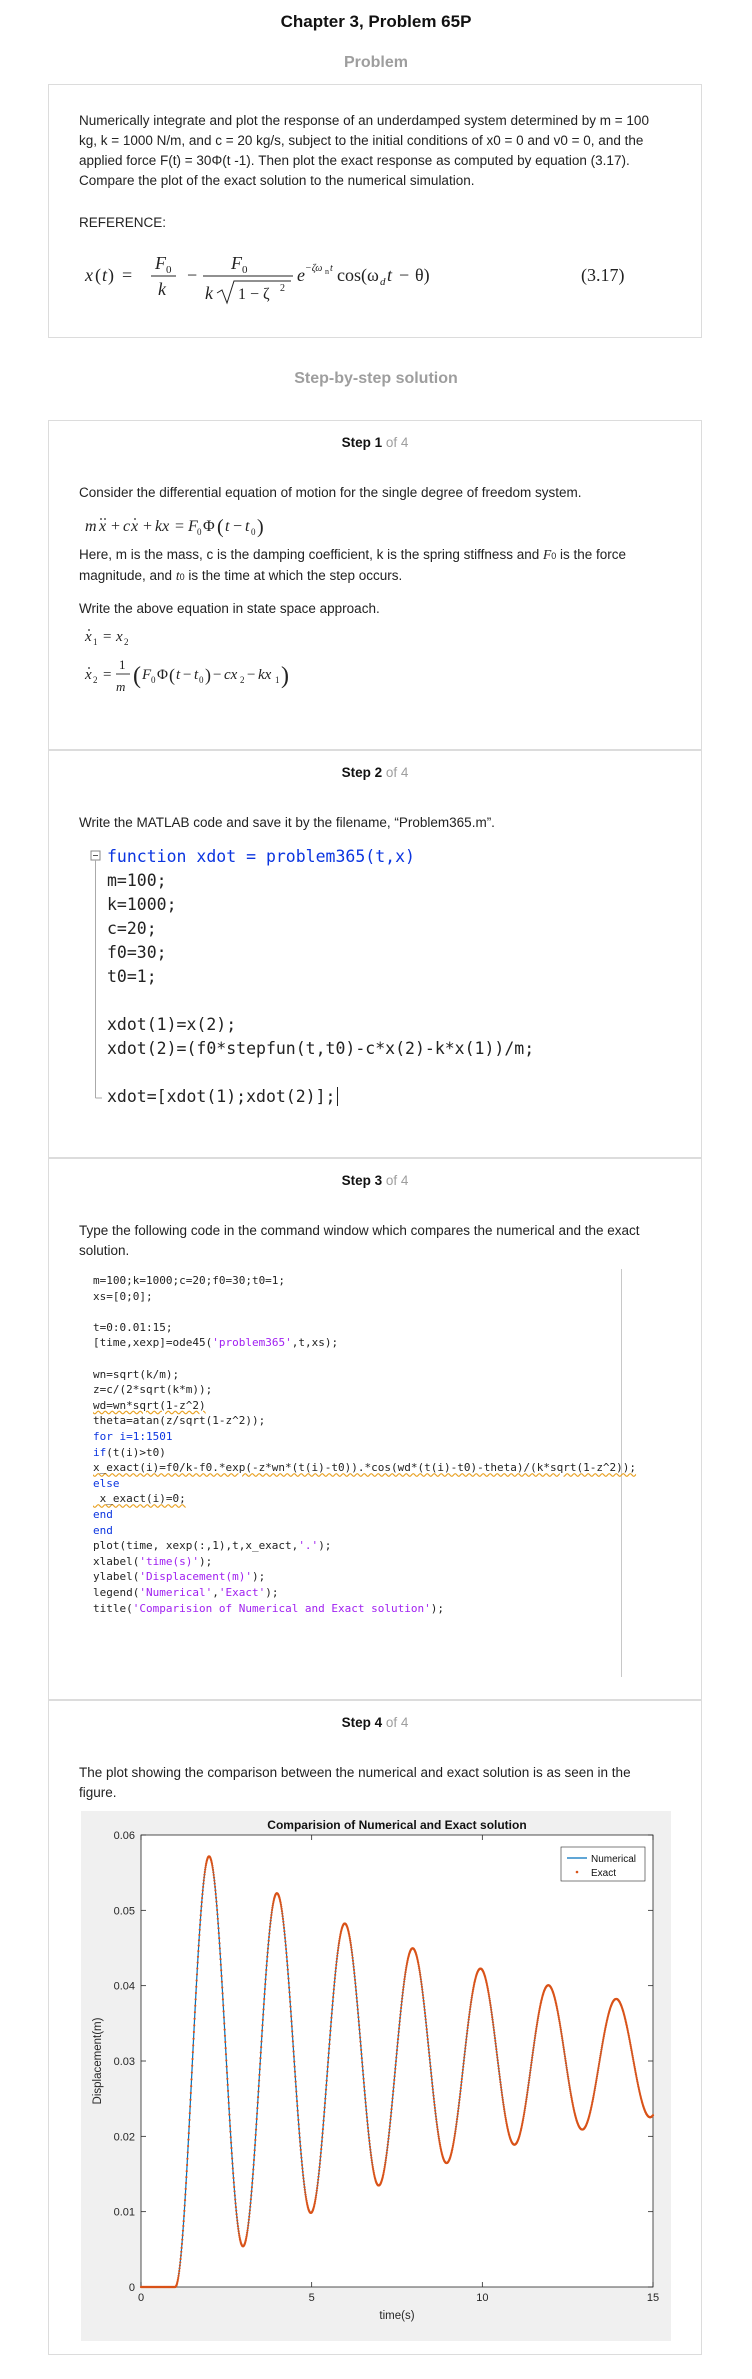 Image resolution: width=752 pixels, height=2379 pixels. Describe the element at coordinates (245, 270) in the screenshot. I see `svg-text: 0` at that location.